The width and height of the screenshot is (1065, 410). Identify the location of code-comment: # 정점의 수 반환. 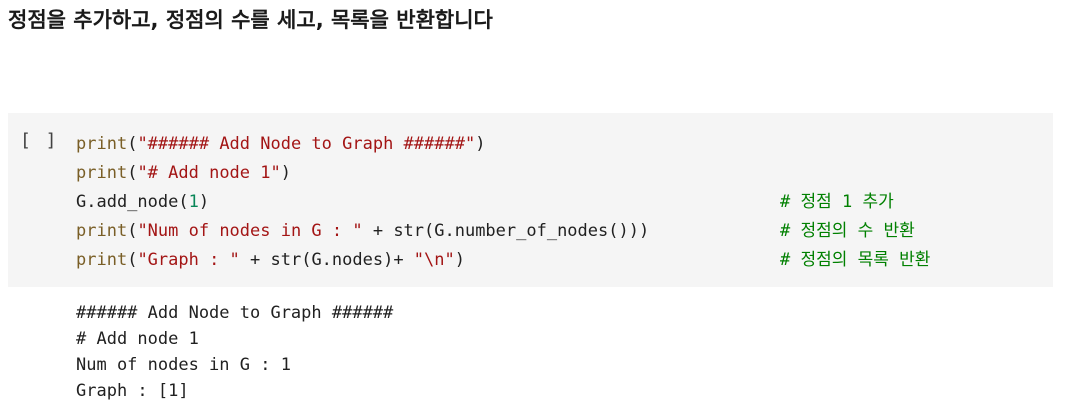
(847, 231).